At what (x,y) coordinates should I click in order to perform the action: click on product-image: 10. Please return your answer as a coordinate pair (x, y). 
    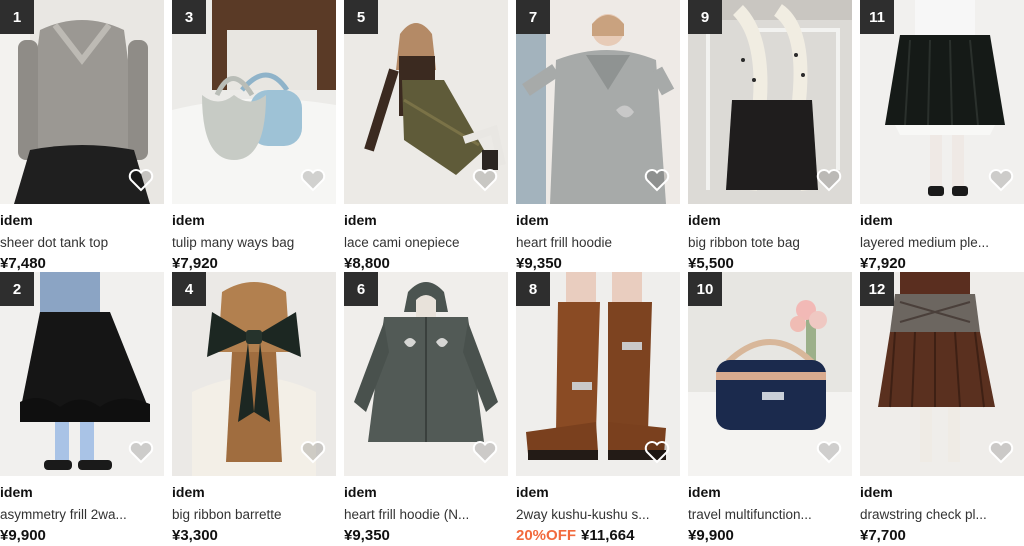
    Looking at the image, I should click on (770, 374).